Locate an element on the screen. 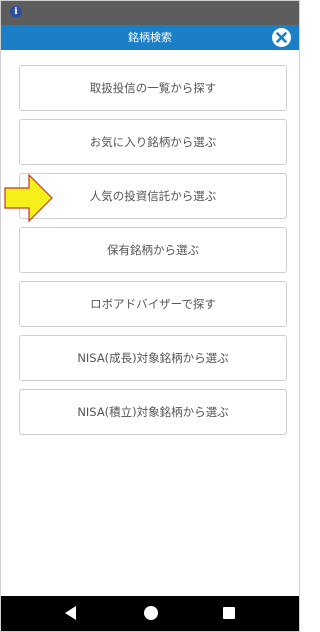  popular-funds-button: 人気の投資信託から選ぶ is located at coordinates (153, 196).